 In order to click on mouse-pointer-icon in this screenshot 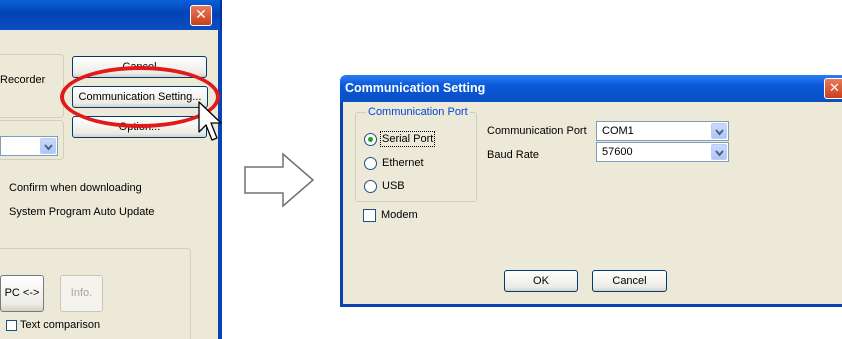, I will do `click(210, 121)`.